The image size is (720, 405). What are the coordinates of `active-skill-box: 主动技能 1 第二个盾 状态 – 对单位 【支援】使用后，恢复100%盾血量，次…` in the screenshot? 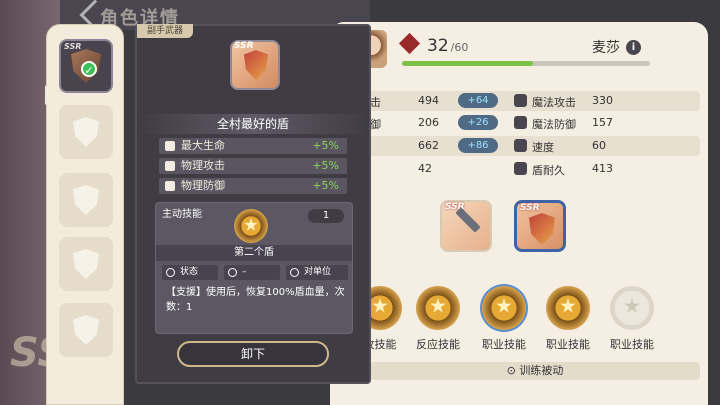 It's located at (254, 268).